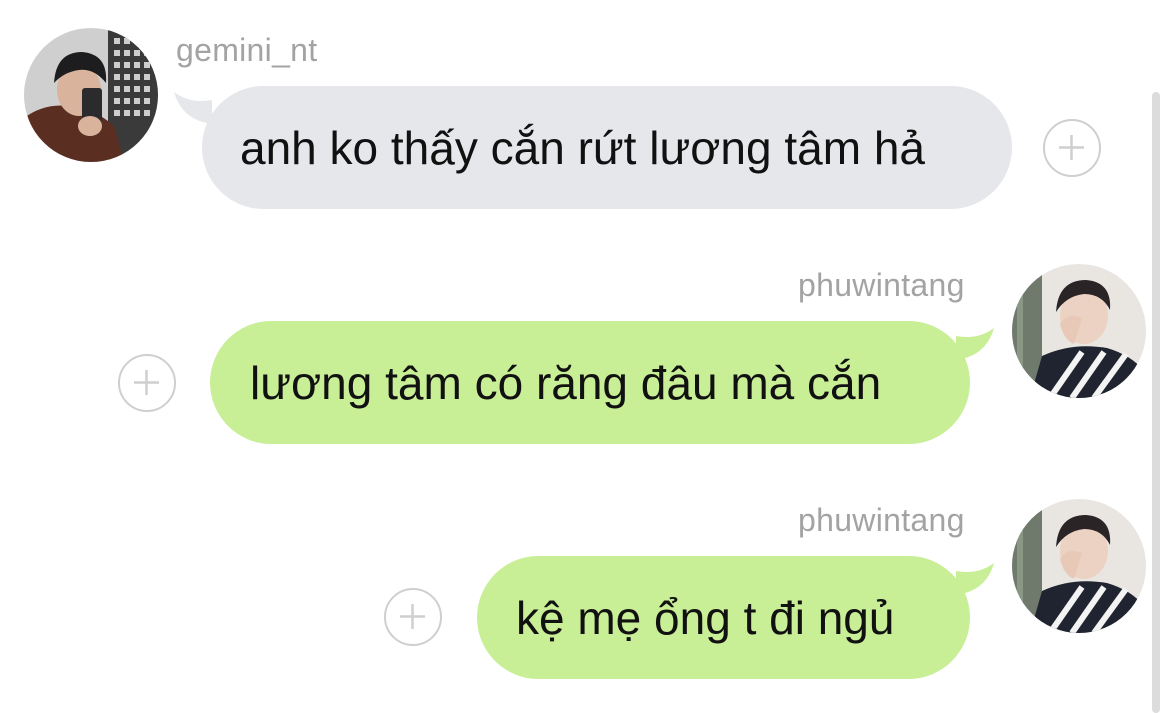 The image size is (1170, 713). I want to click on message-text: lương tâm có răng đâu mà cắn, so click(566, 382).